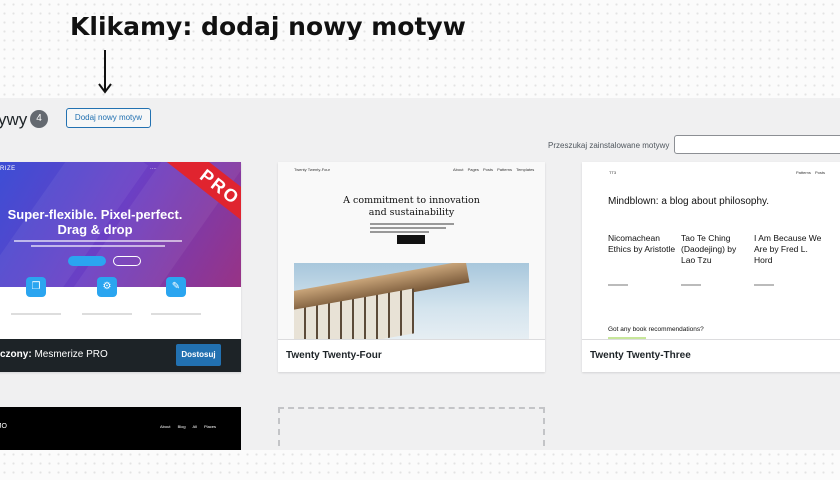 This screenshot has width=840, height=480. Describe the element at coordinates (153, 169) in the screenshot. I see `preview-nav: ····` at that location.